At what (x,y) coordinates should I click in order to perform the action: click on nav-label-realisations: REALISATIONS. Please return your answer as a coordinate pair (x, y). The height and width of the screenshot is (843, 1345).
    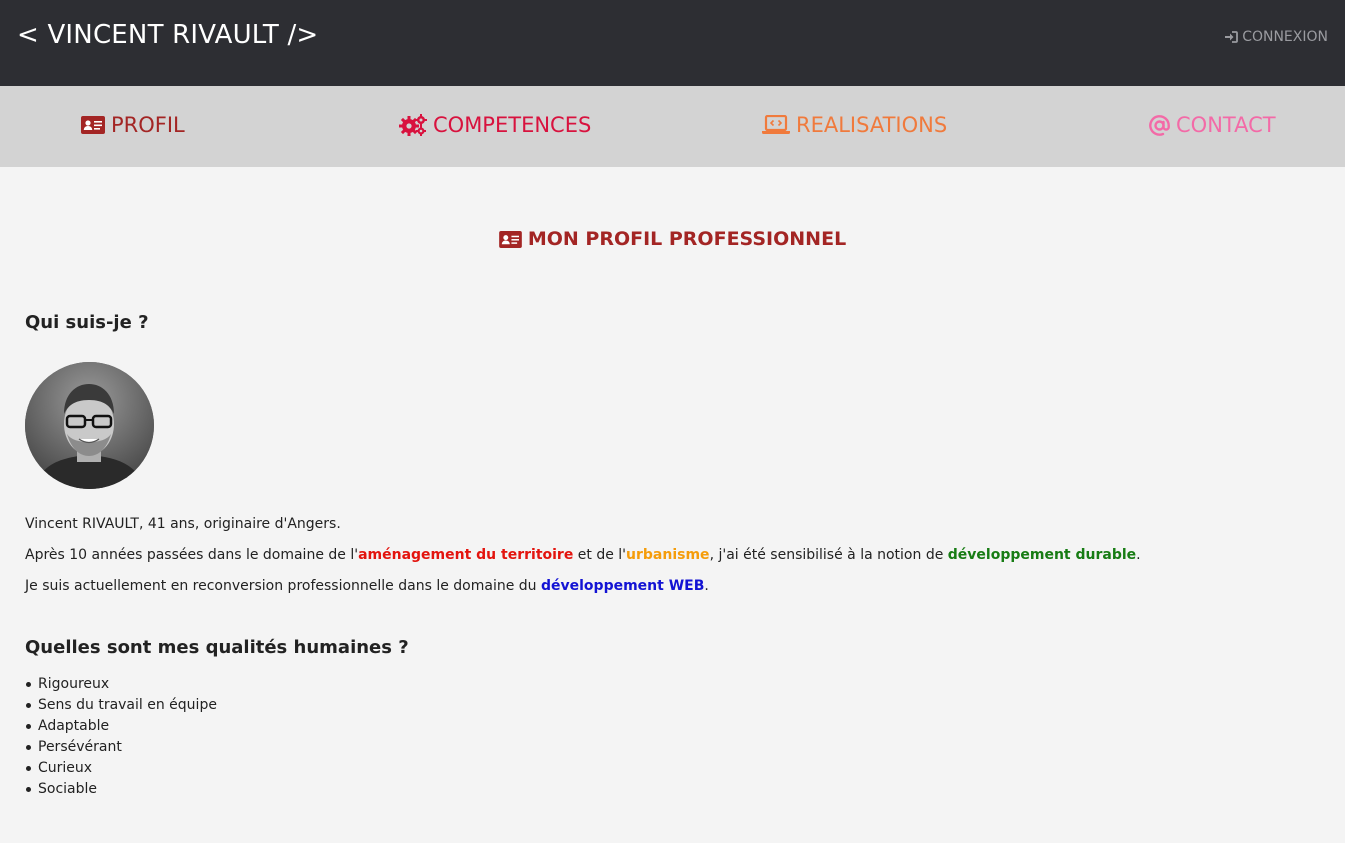
    Looking at the image, I should click on (872, 125).